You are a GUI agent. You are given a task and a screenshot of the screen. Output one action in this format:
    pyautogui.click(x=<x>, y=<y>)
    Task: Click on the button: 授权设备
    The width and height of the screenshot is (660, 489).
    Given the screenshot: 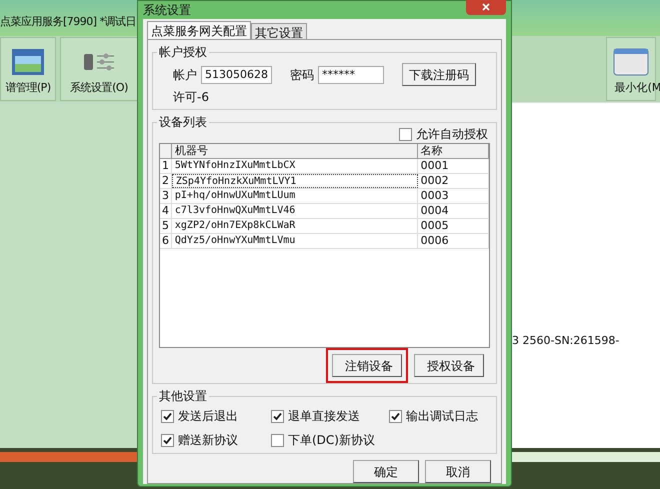 What is the action you would take?
    pyautogui.click(x=449, y=365)
    